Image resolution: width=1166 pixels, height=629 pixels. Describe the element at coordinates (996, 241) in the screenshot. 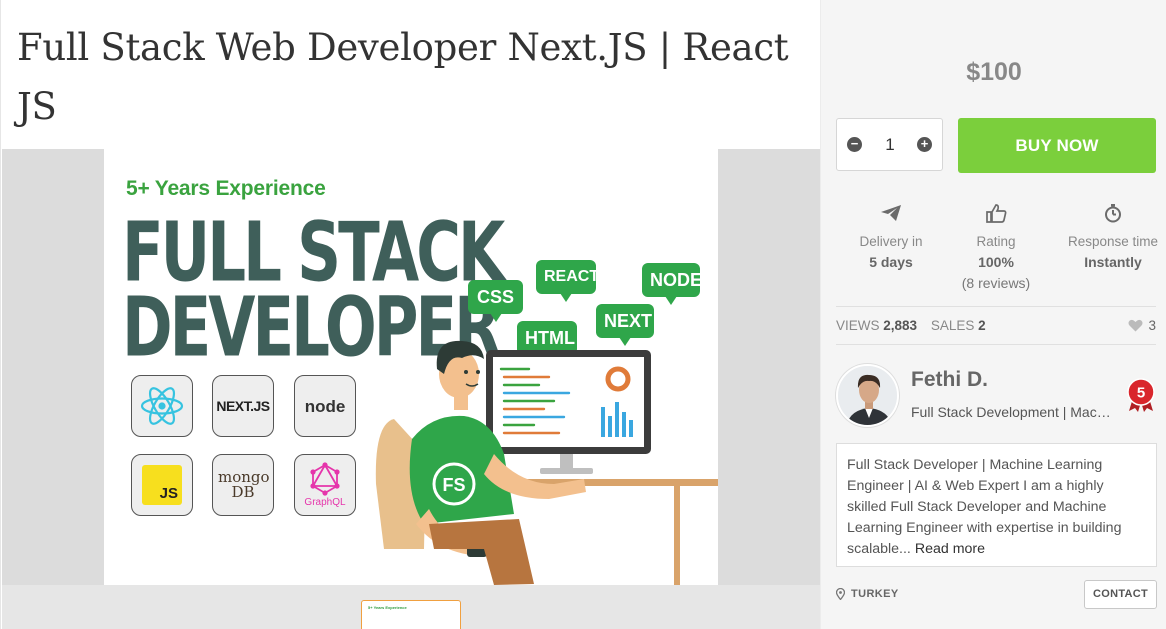

I see `rating-label: Rating` at that location.